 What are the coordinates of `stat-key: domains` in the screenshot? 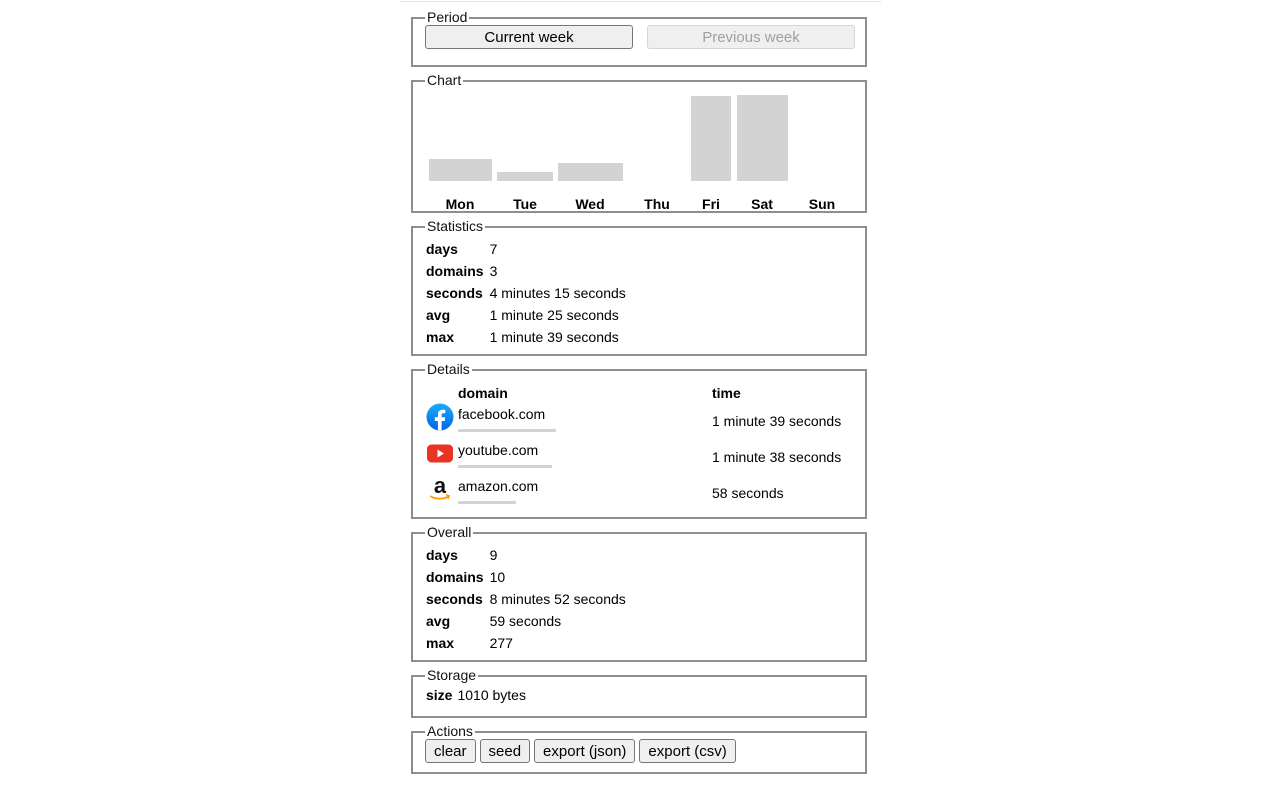 It's located at (455, 271).